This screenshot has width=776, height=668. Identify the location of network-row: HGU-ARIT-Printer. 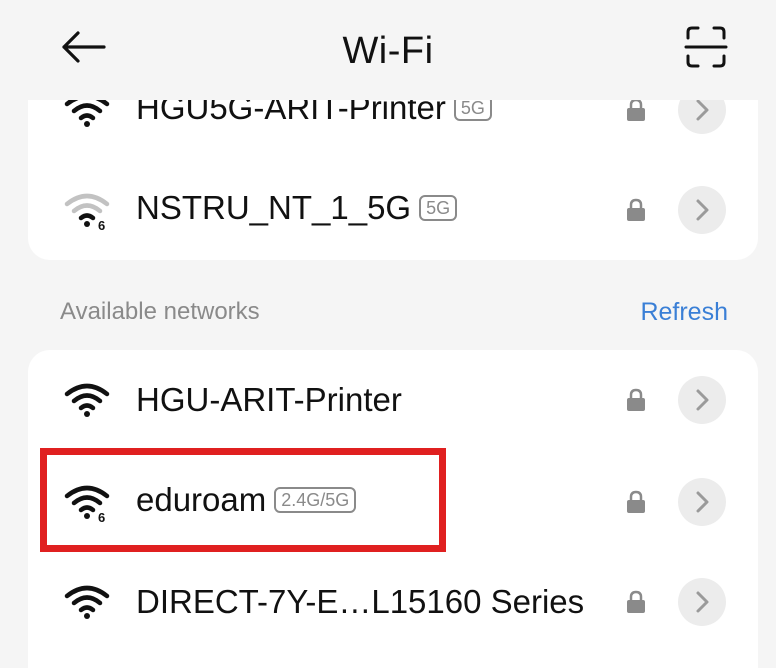
(393, 400).